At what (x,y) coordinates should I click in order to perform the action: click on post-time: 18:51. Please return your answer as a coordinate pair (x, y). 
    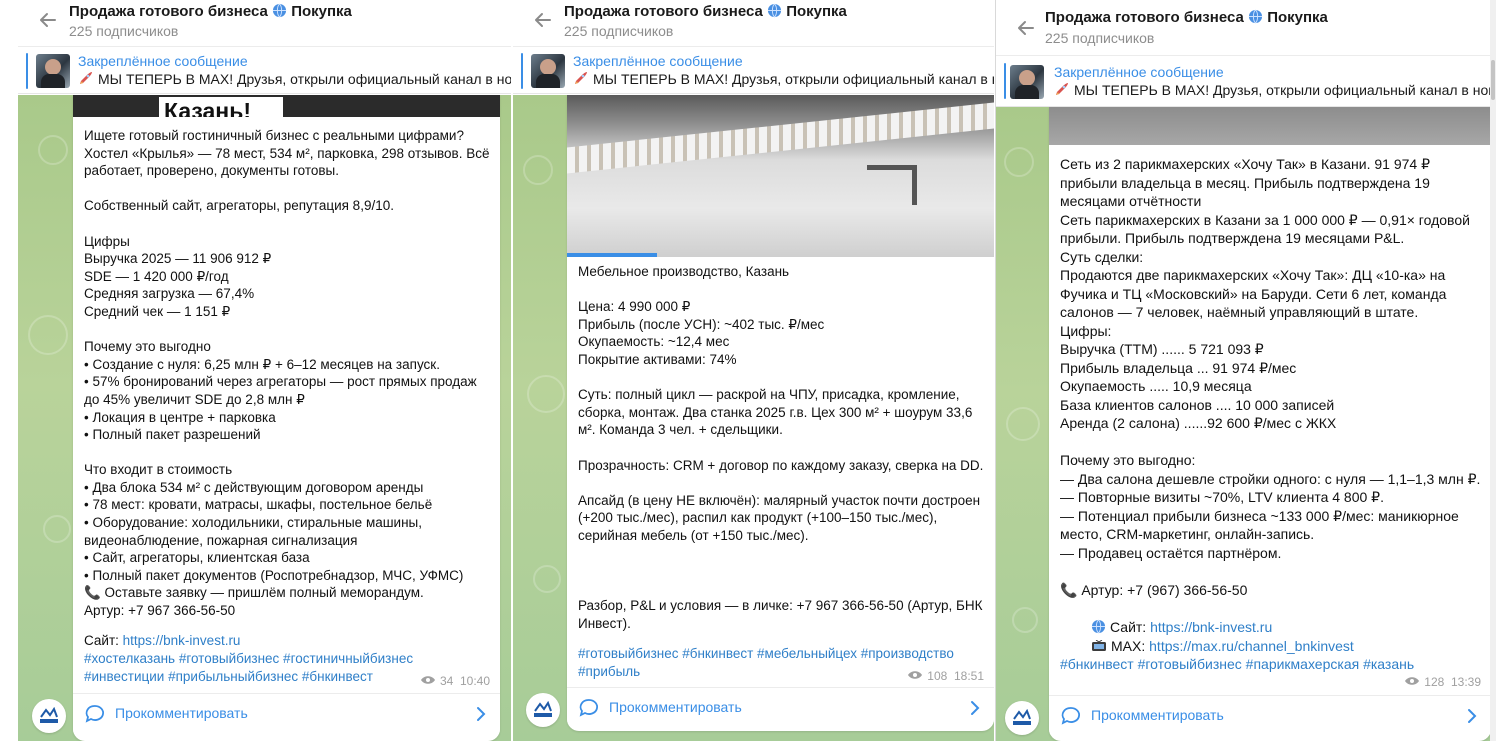
    Looking at the image, I should click on (968, 676).